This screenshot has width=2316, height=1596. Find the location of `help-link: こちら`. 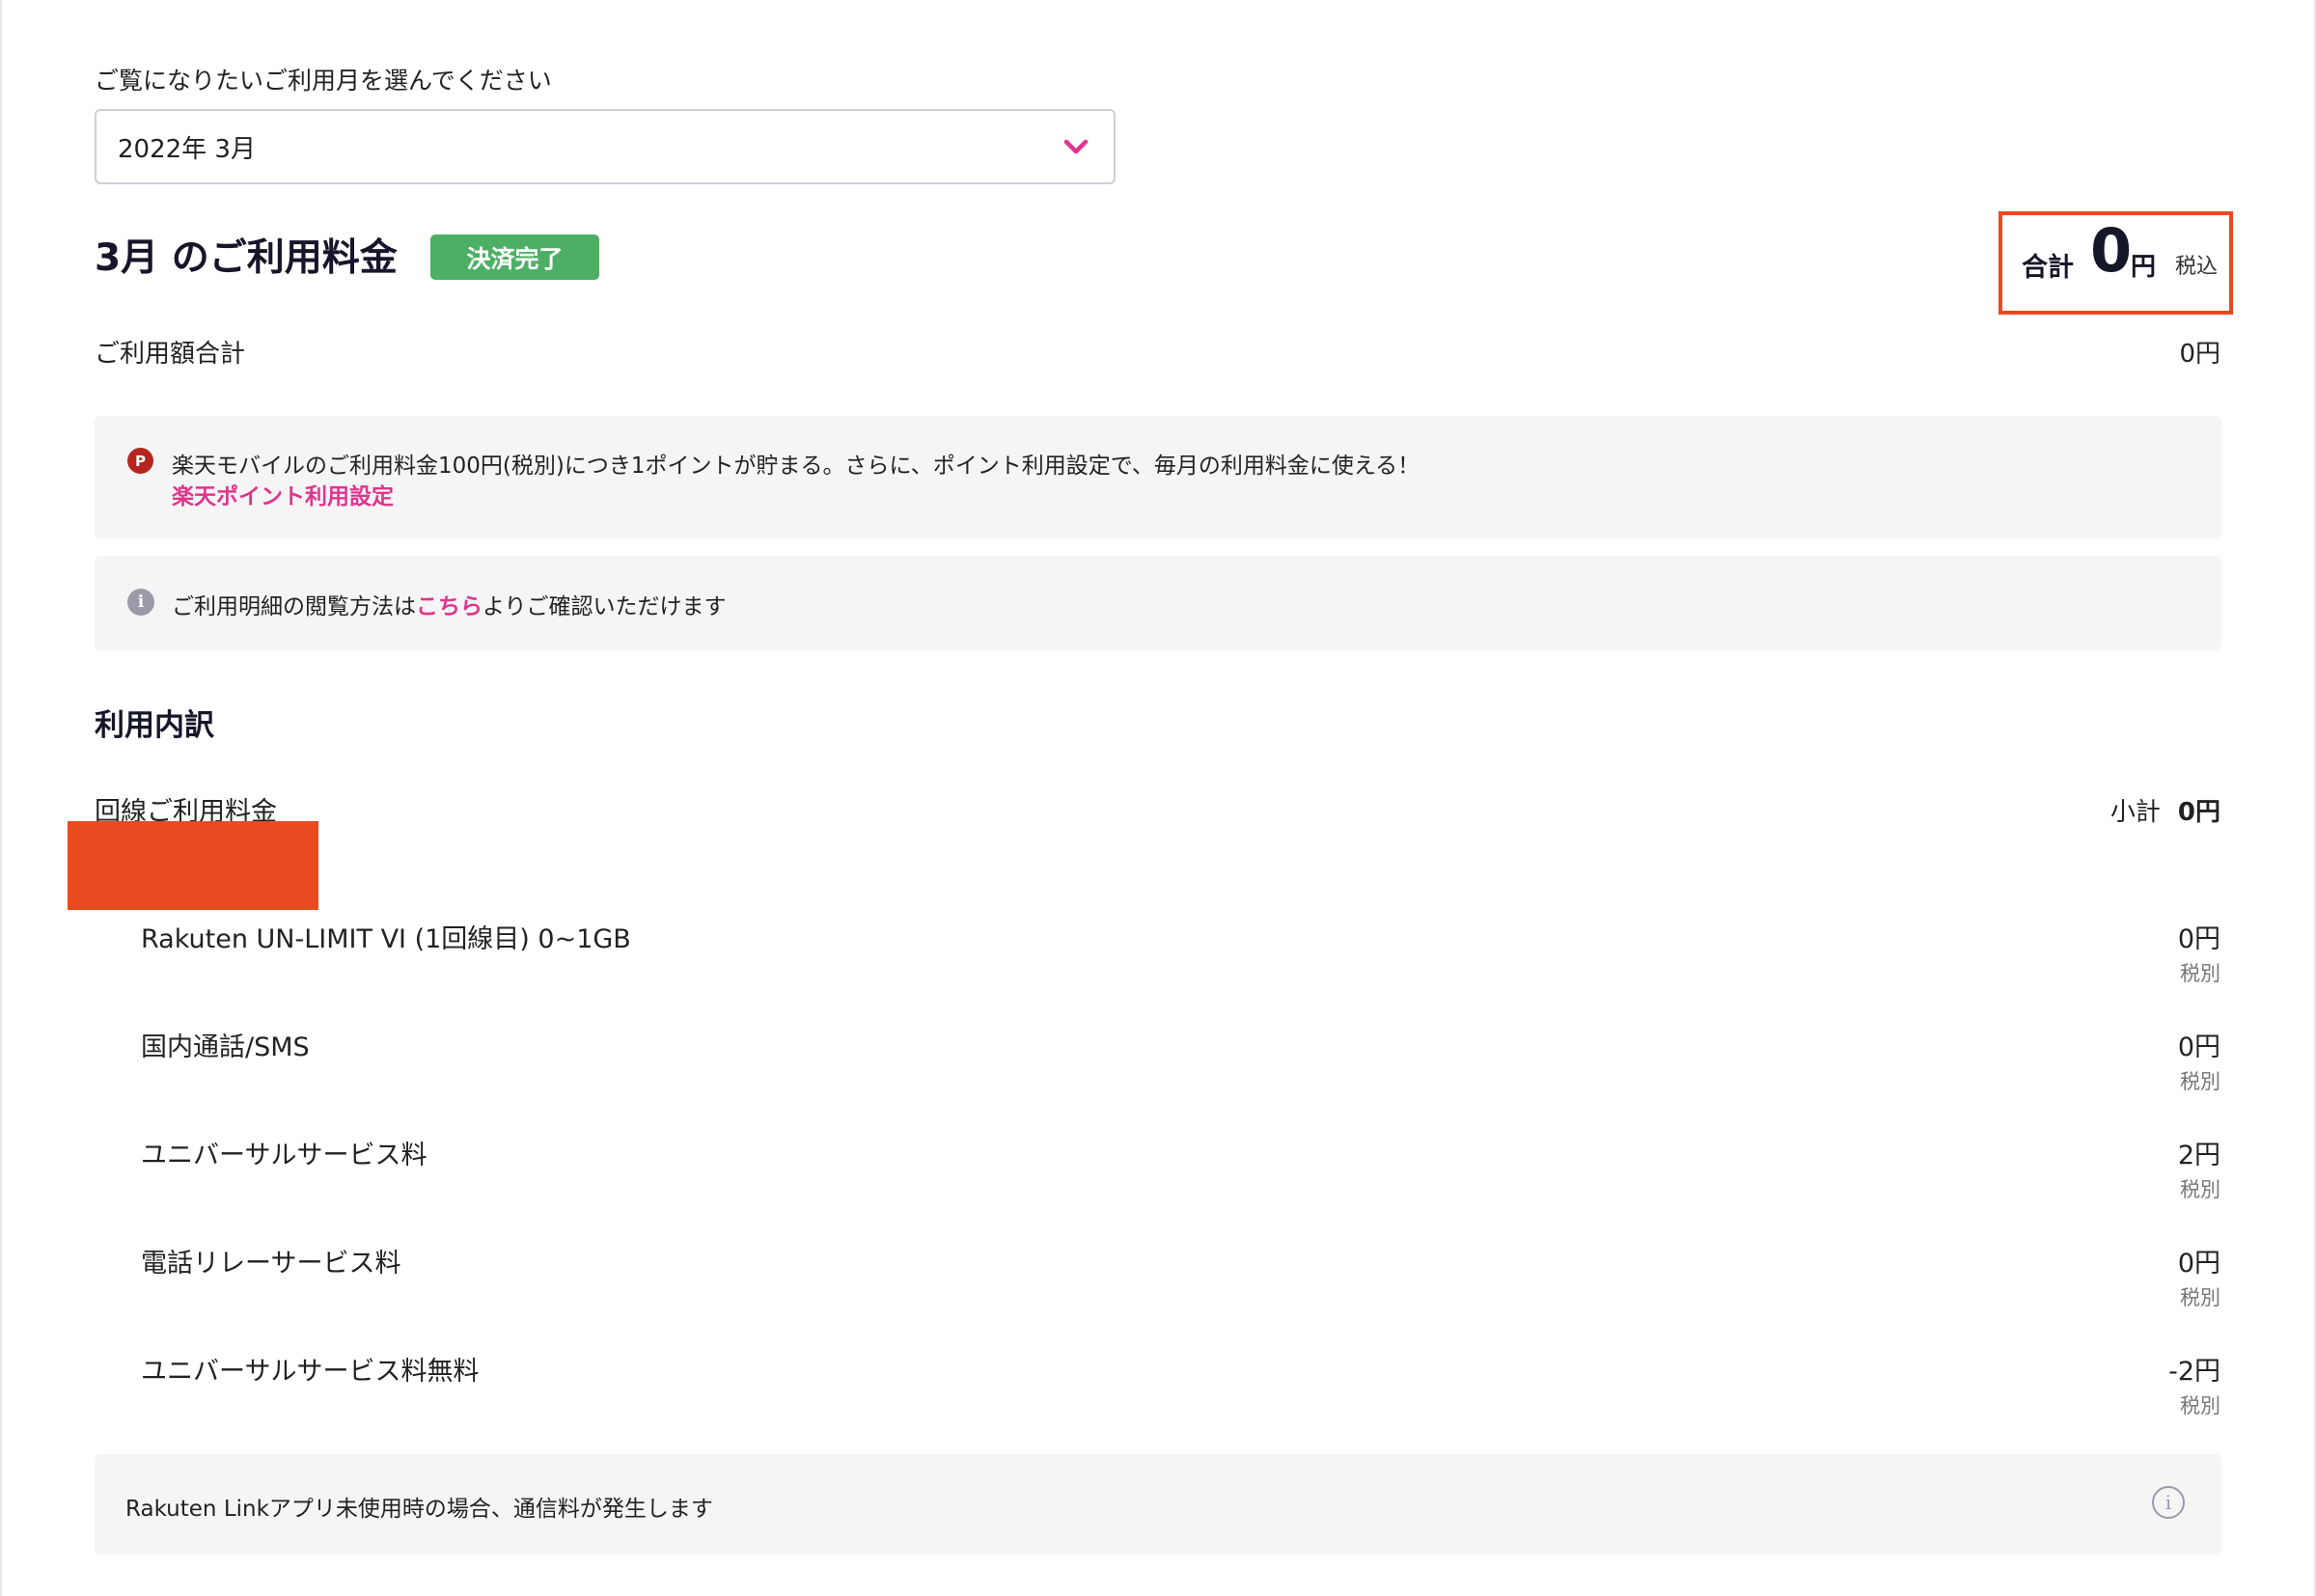

help-link: こちら is located at coordinates (449, 607).